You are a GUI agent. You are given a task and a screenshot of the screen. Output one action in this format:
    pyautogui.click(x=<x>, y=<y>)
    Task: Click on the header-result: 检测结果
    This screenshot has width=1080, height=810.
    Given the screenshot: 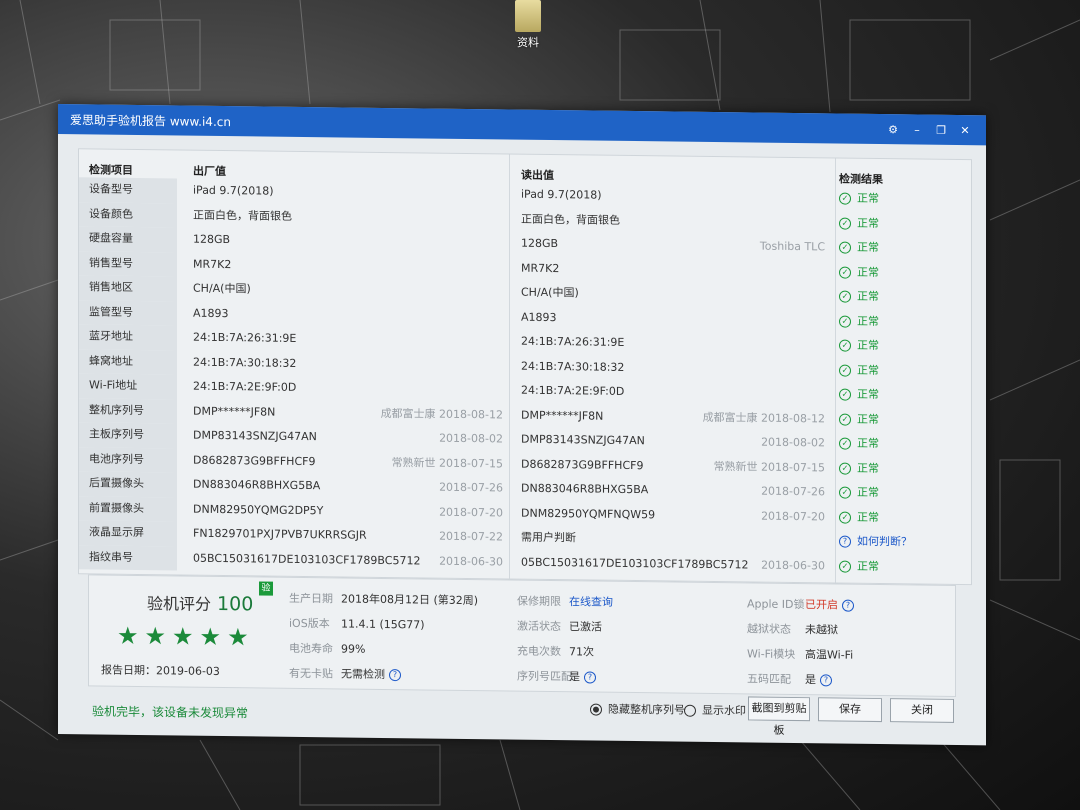 What is the action you would take?
    pyautogui.click(x=861, y=179)
    